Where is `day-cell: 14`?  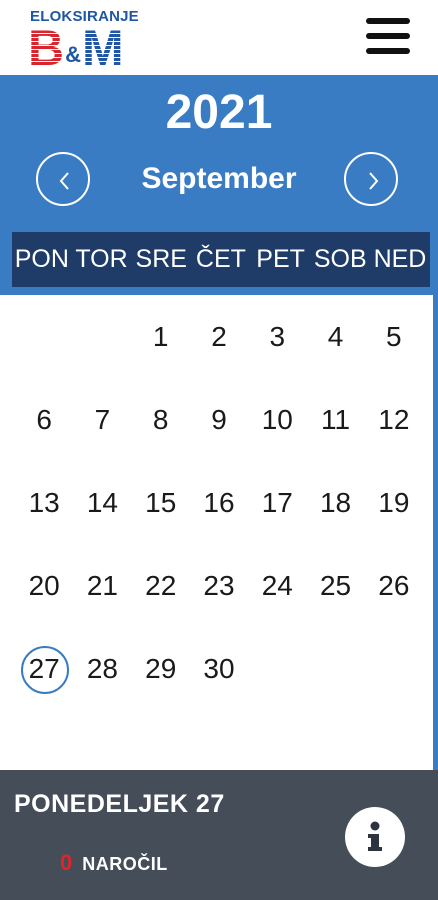
day-cell: 14 is located at coordinates (102, 503).